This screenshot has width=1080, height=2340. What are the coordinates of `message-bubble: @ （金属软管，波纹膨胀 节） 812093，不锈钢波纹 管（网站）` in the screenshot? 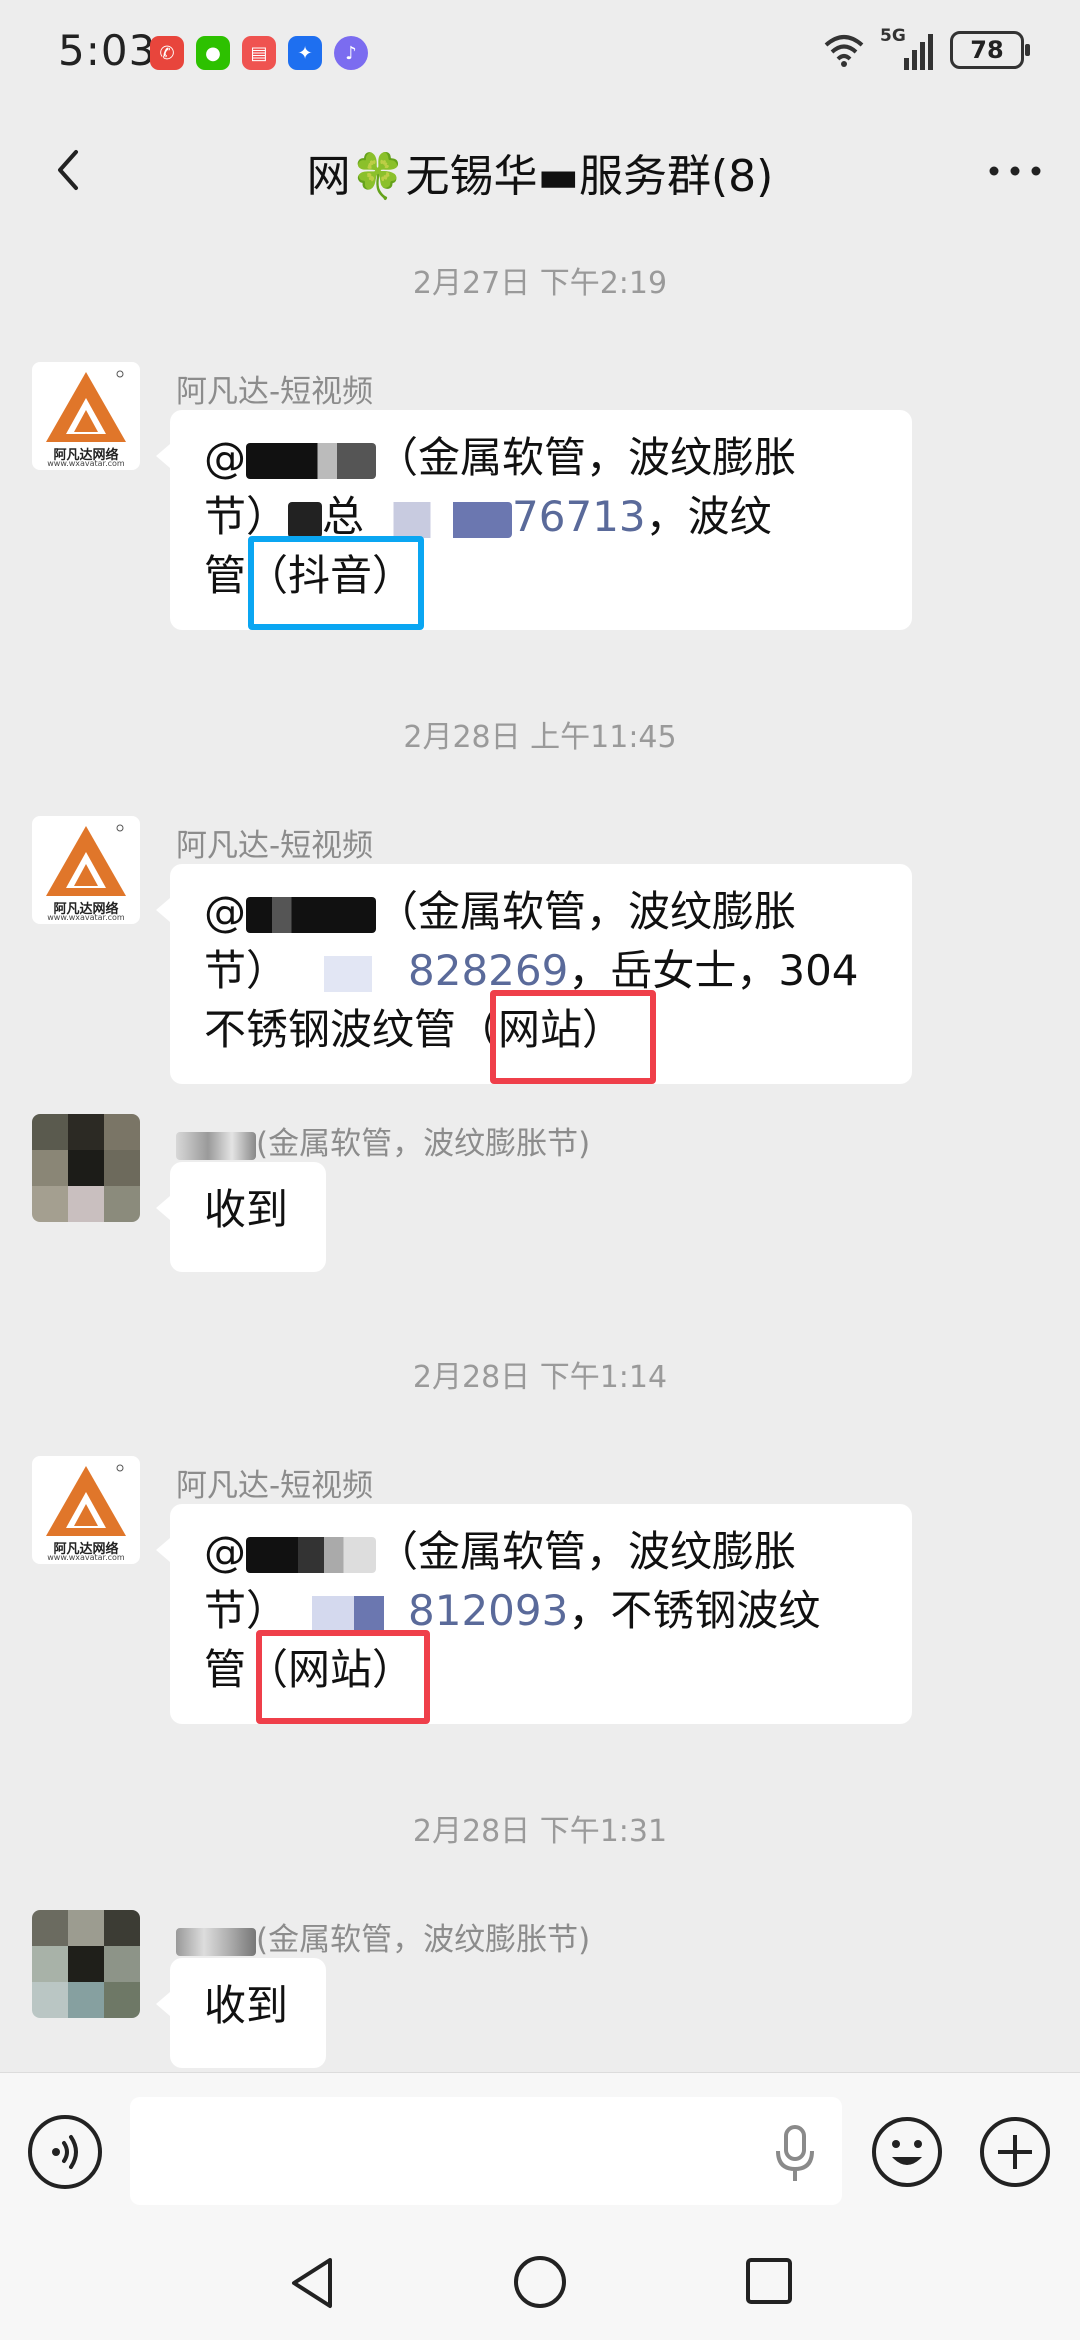 It's located at (534, 1614).